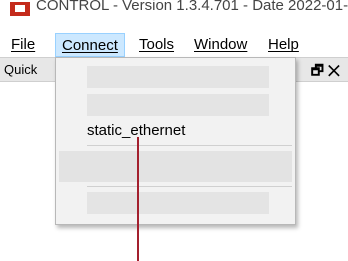 This screenshot has width=348, height=261. Describe the element at coordinates (23, 45) in the screenshot. I see `menu-file: File` at that location.